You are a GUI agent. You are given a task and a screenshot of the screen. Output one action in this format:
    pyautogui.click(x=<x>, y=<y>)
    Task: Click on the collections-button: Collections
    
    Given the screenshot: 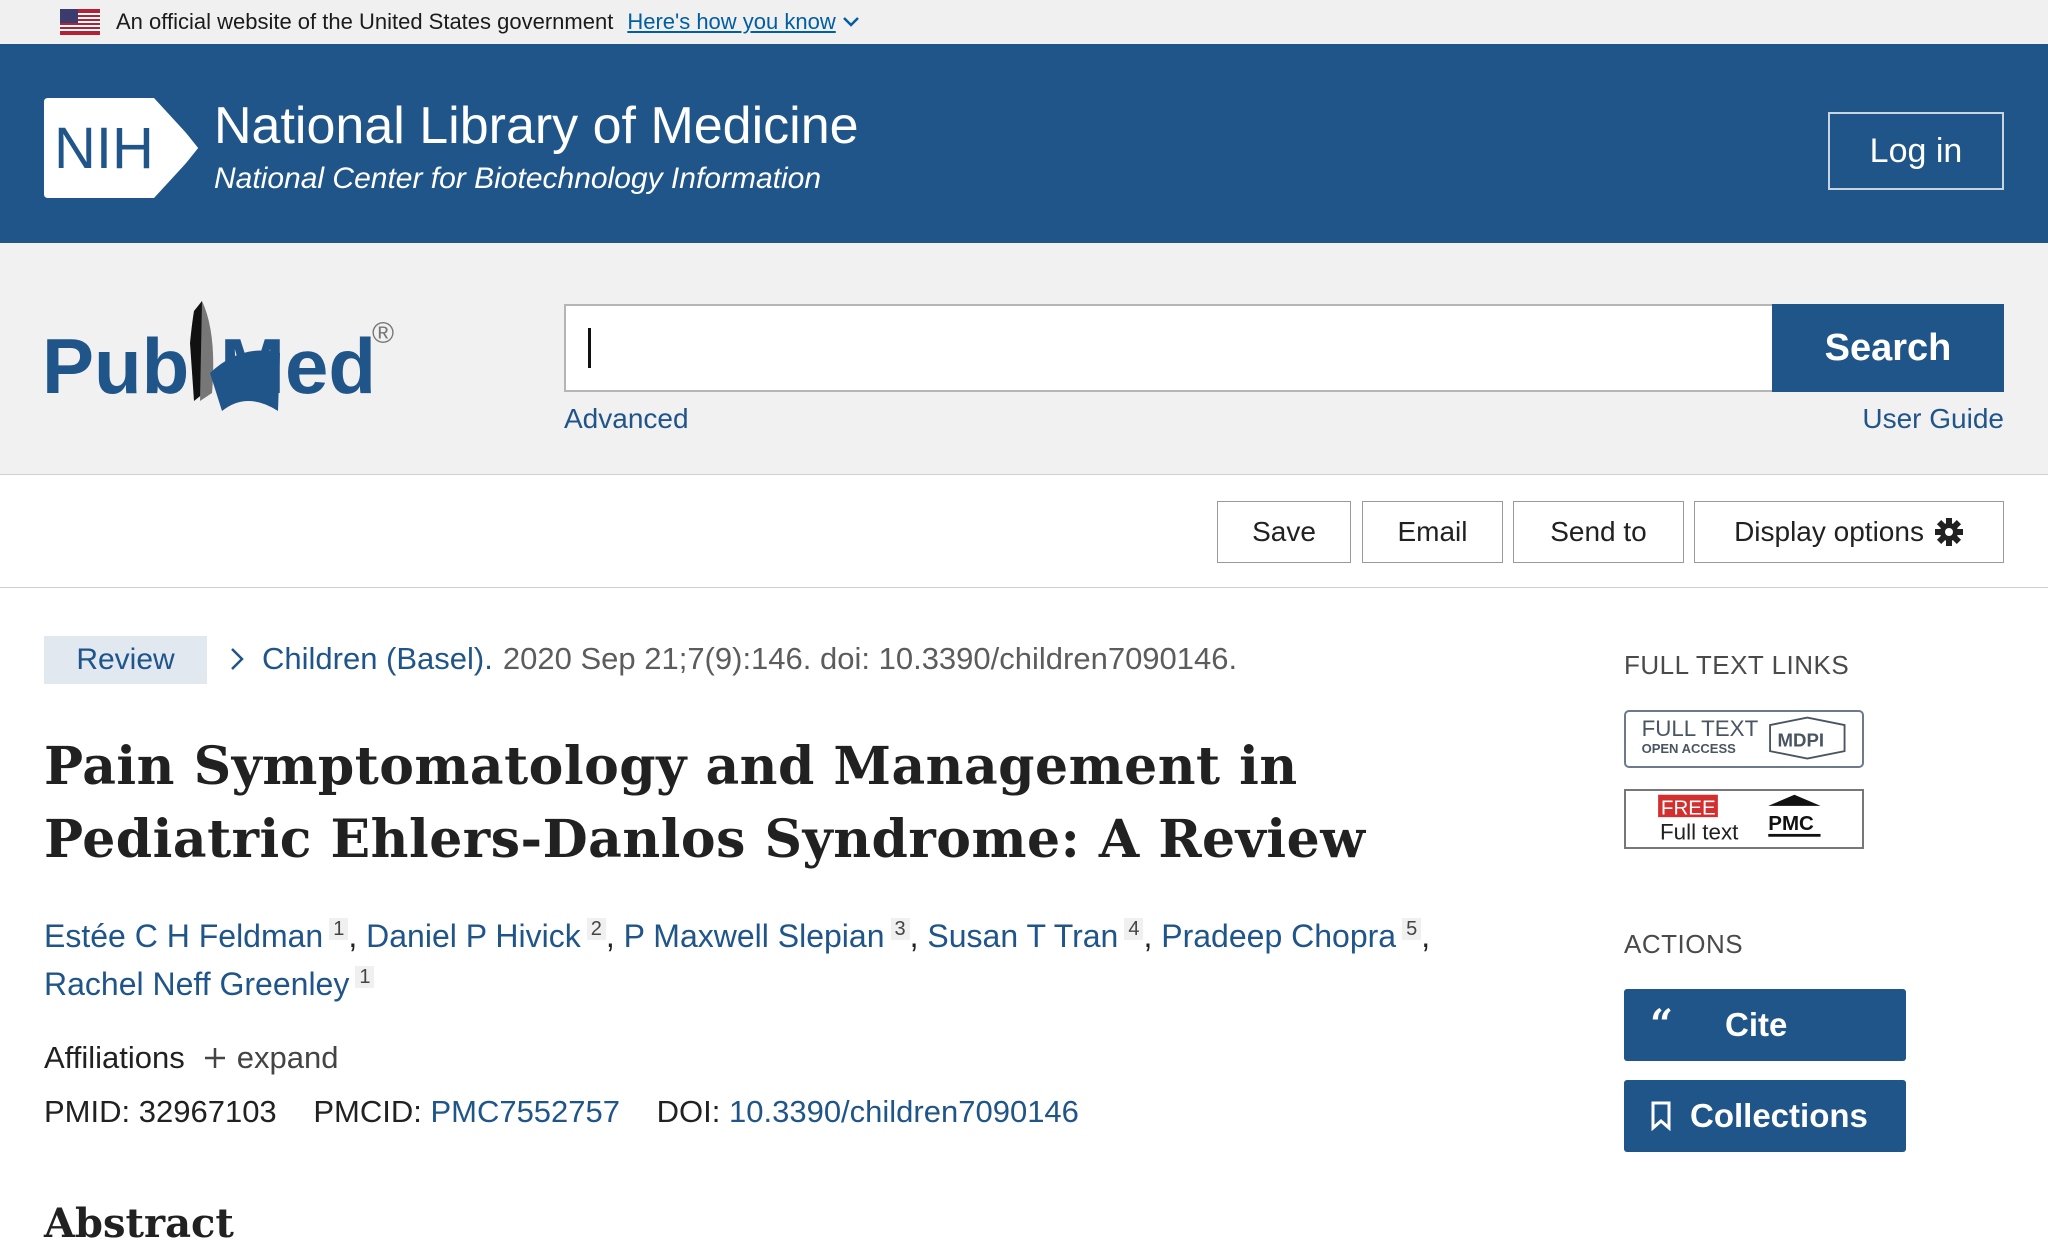 What is the action you would take?
    pyautogui.click(x=1765, y=1116)
    